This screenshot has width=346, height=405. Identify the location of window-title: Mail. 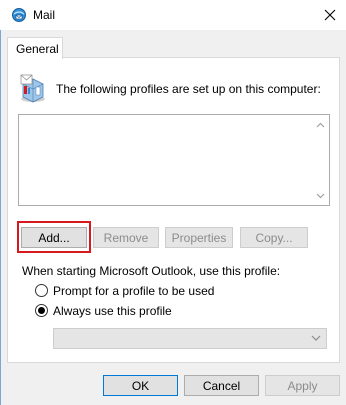
(44, 15).